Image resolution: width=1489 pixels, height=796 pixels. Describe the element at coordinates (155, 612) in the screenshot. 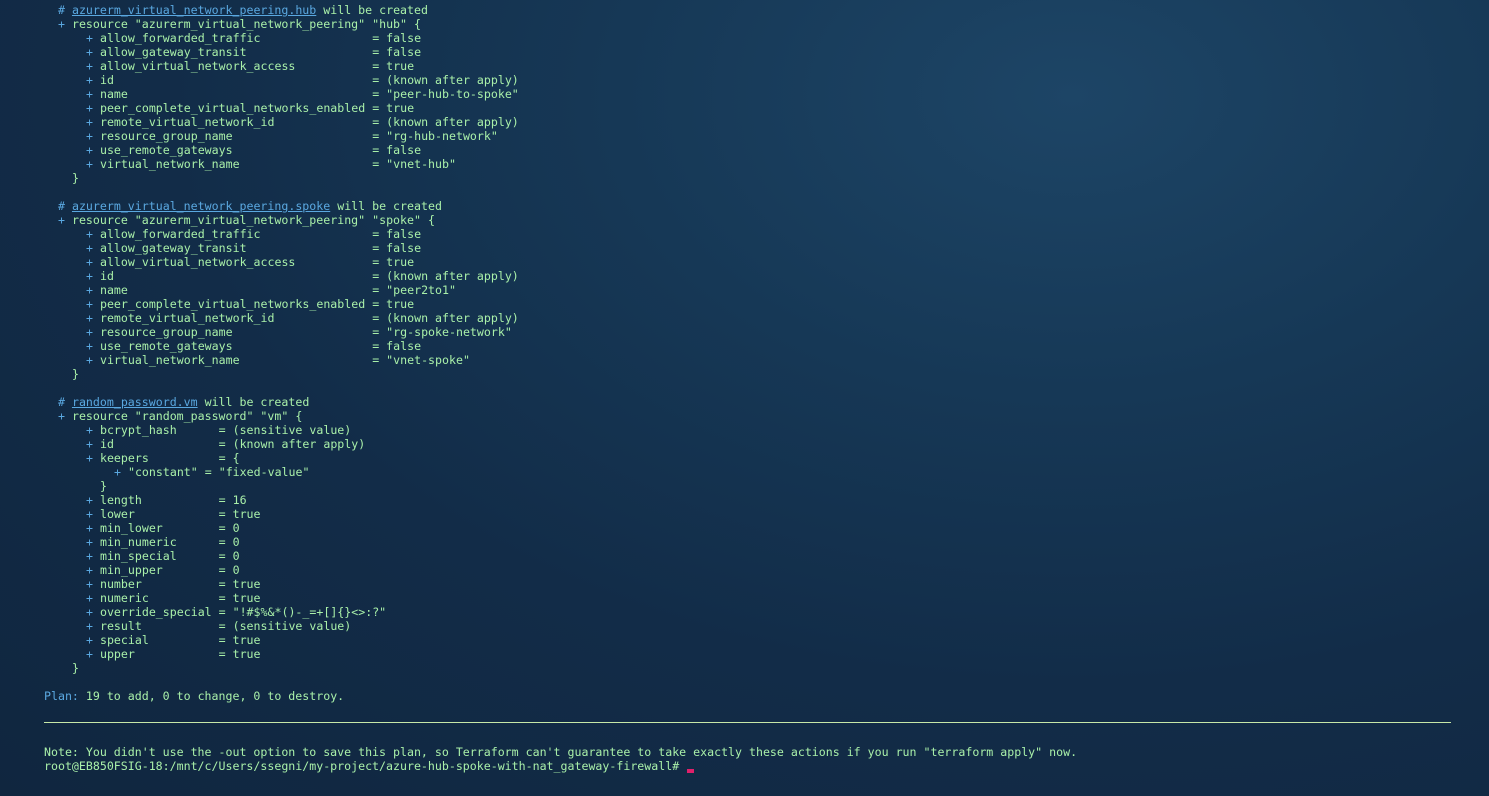

I see `attribute-key: override_special` at that location.